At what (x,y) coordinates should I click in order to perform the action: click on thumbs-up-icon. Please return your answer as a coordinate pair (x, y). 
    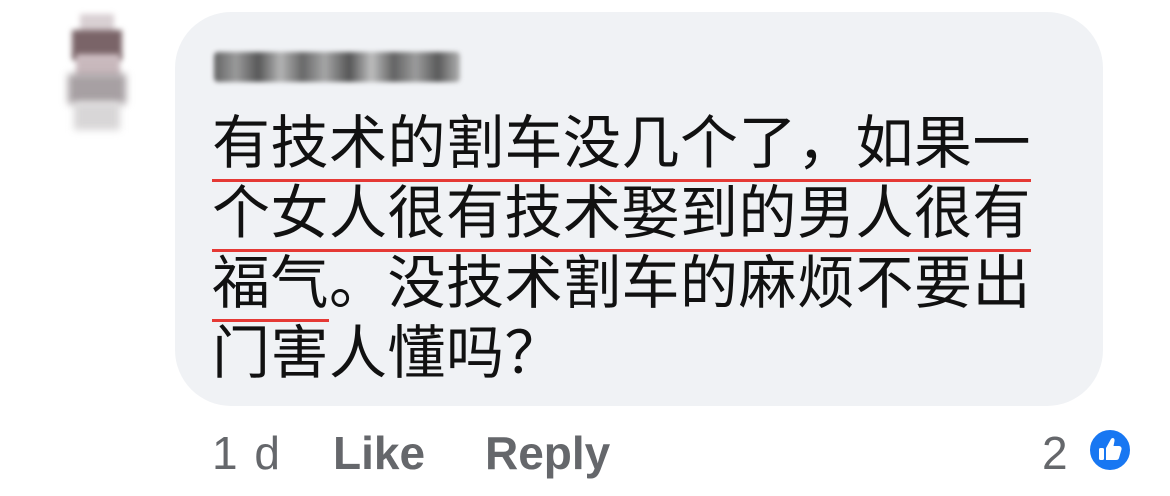
    Looking at the image, I should click on (1110, 450).